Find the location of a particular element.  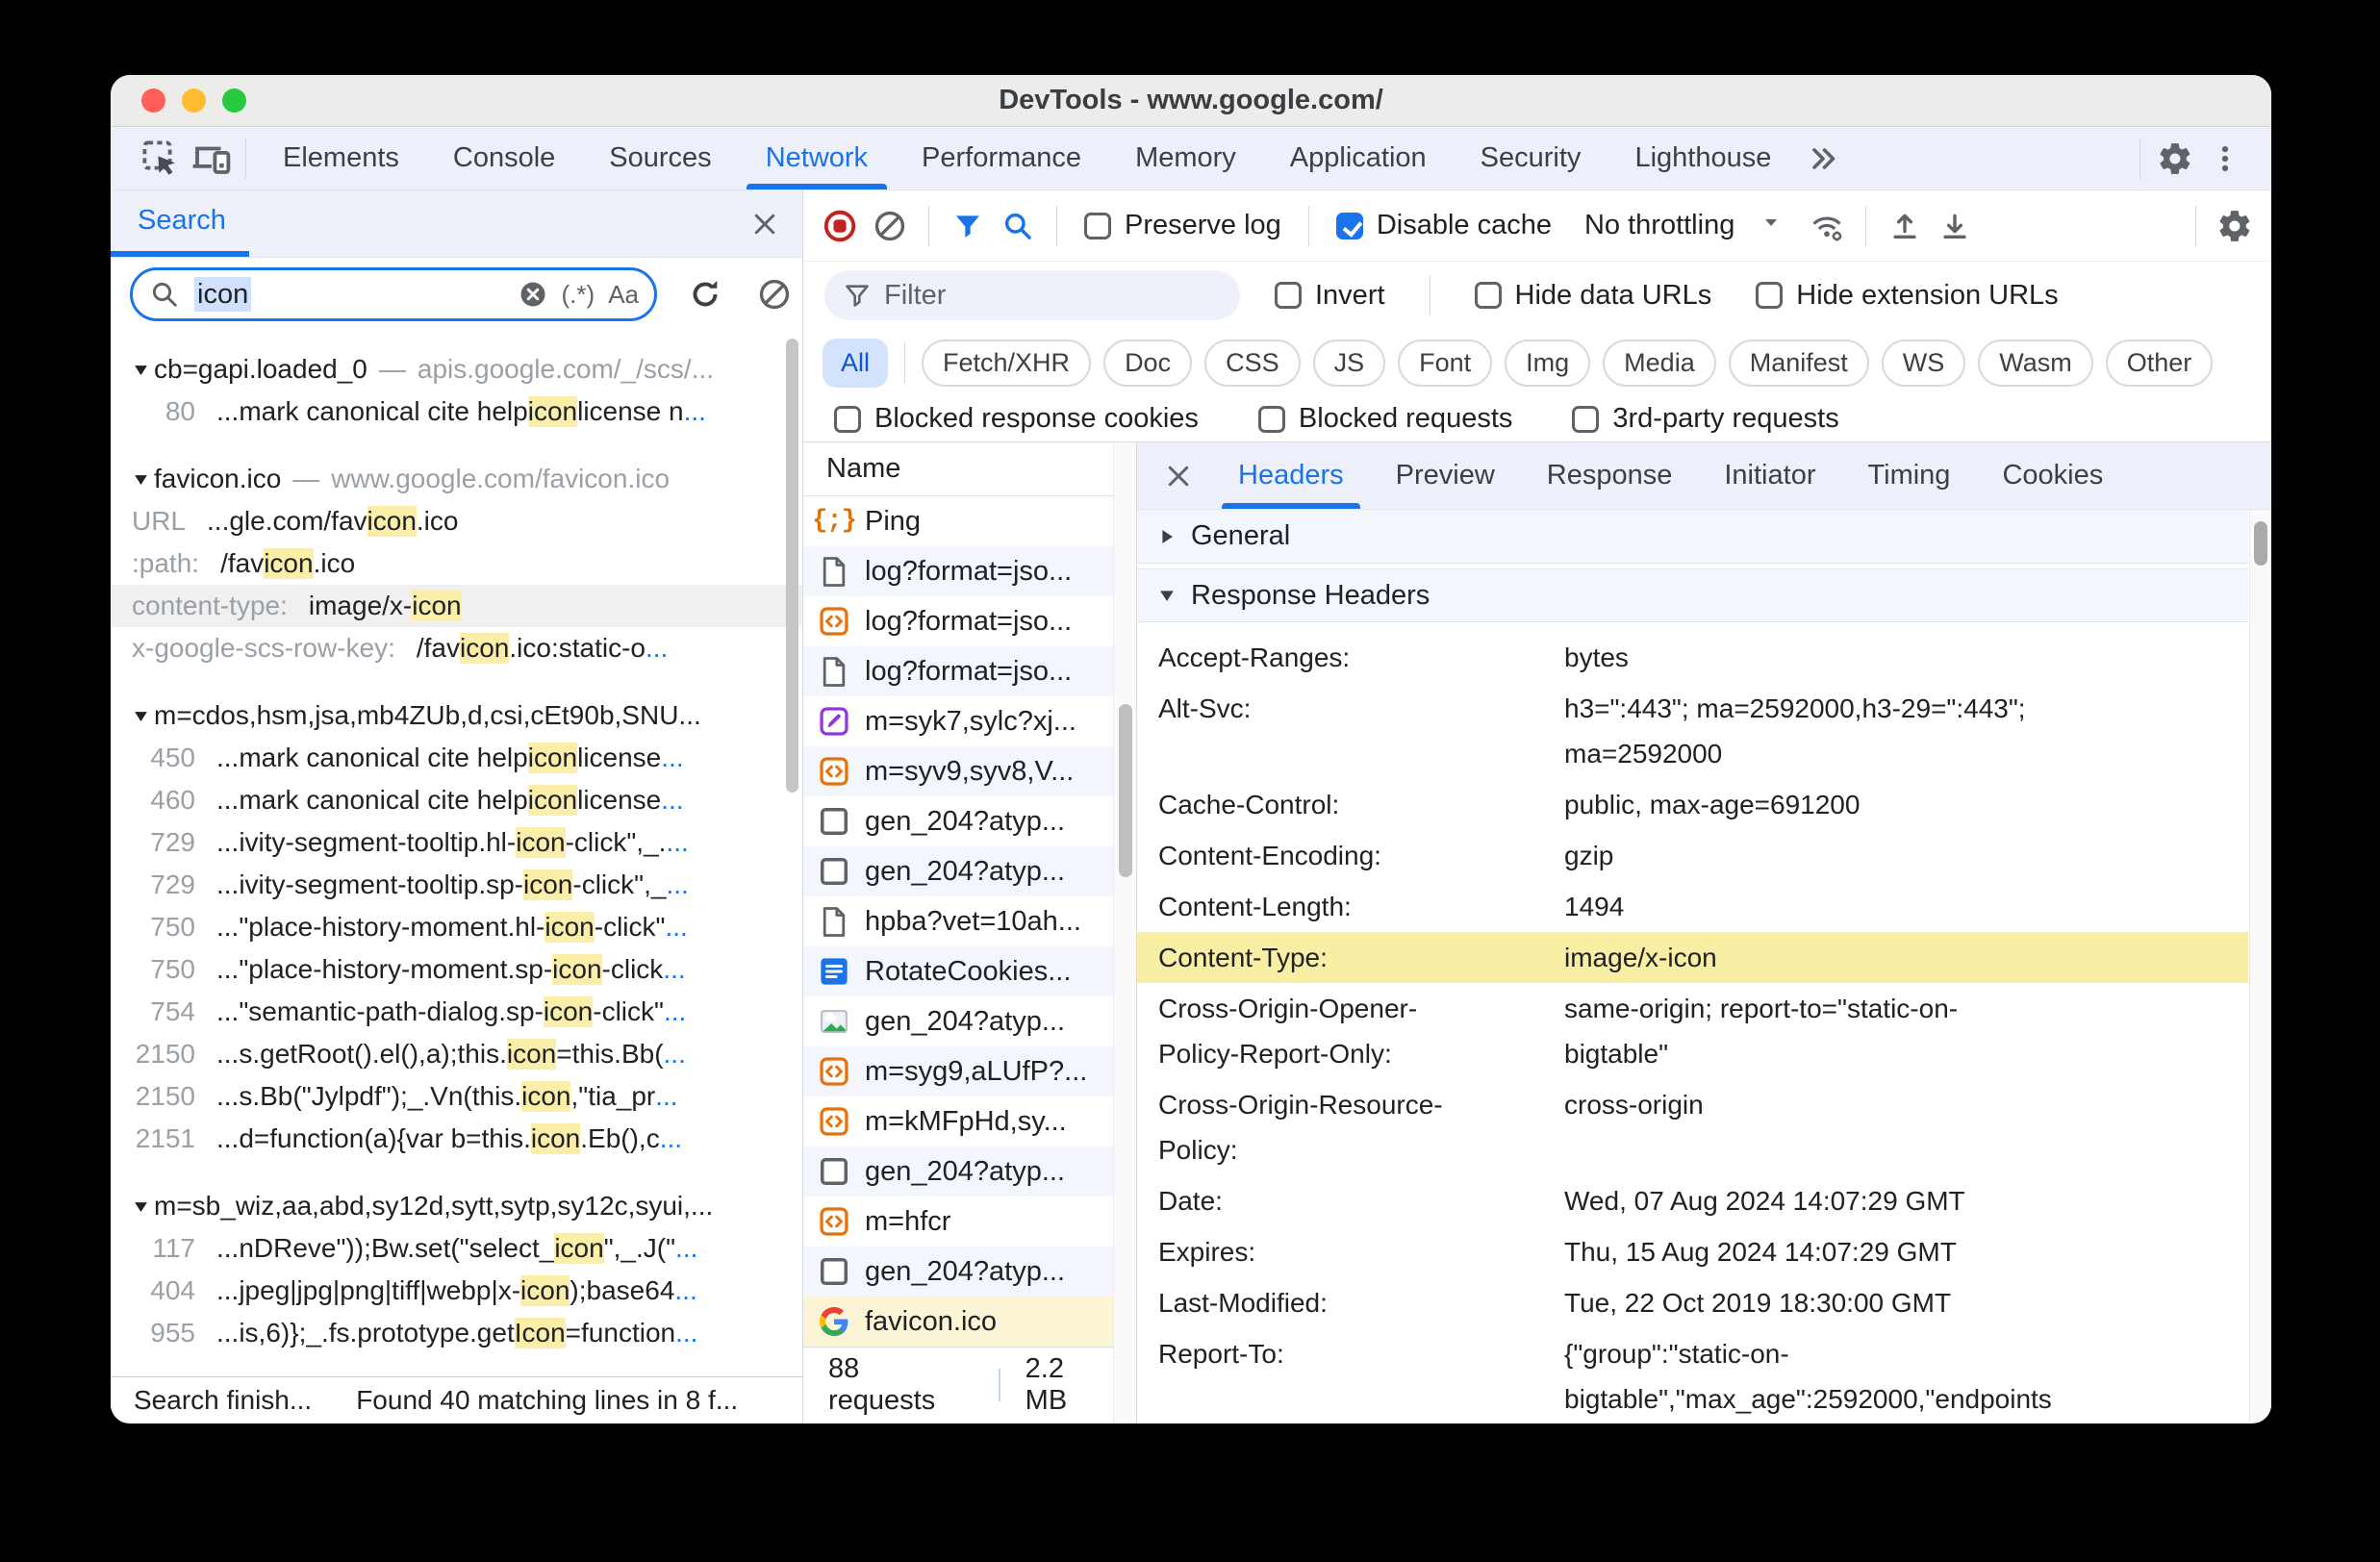

details-tab-headers: Headers is located at coordinates (1291, 475).